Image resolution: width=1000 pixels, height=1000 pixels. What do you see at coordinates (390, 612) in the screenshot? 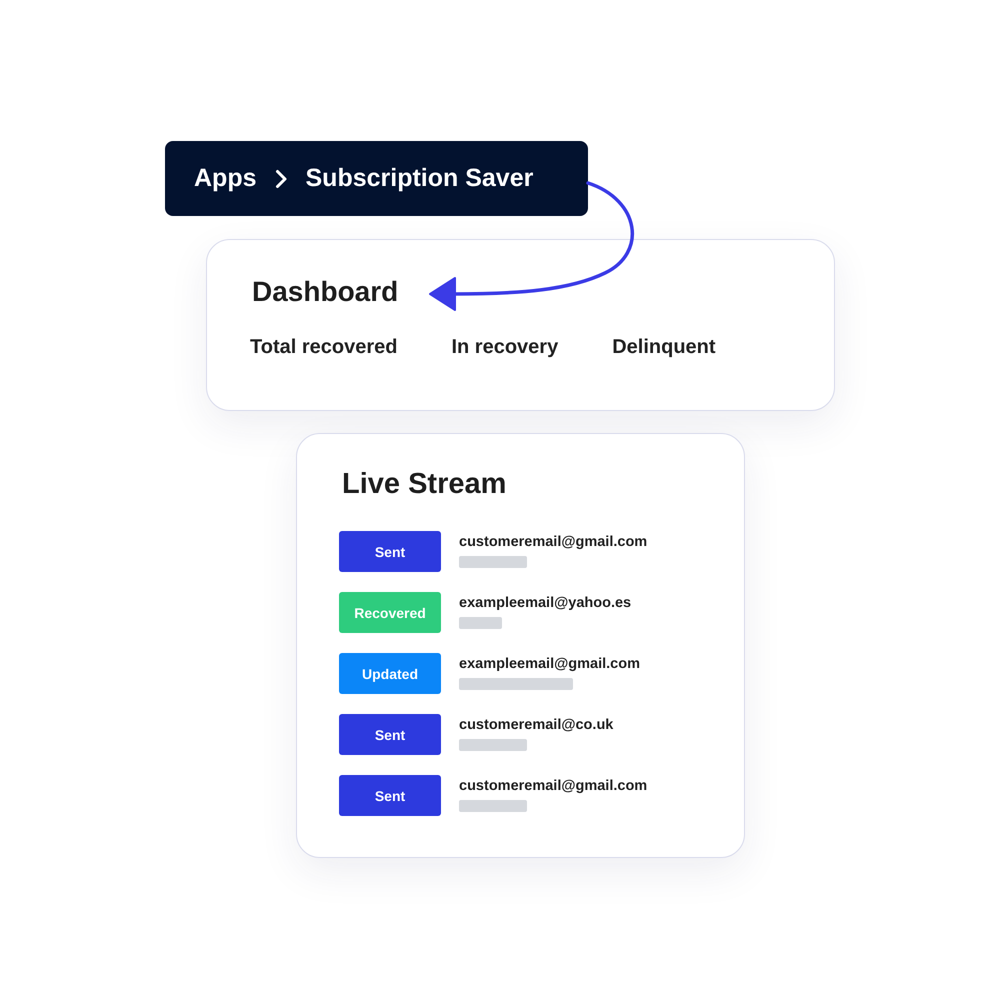
I see `status-badge: Recovered` at bounding box center [390, 612].